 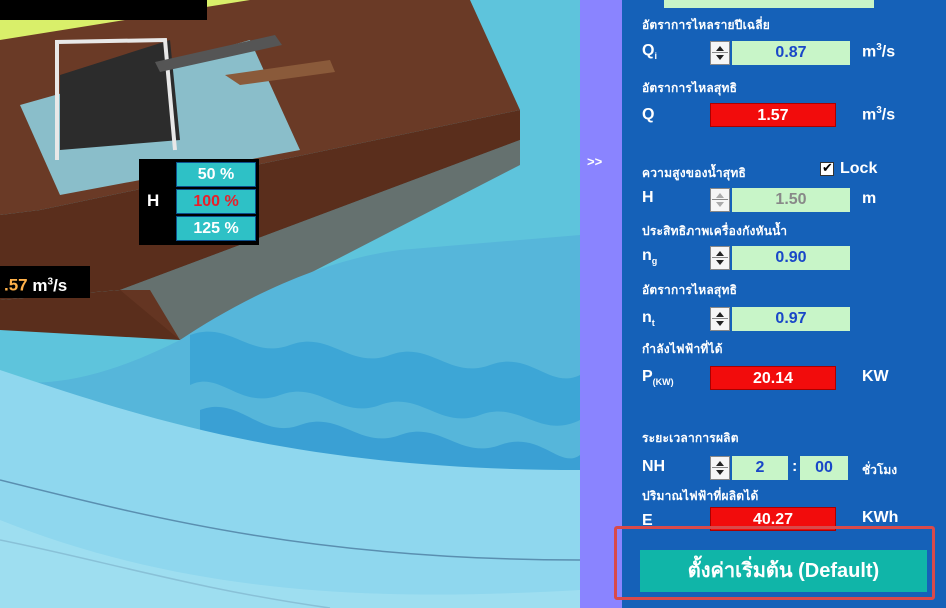 What do you see at coordinates (690, 290) in the screenshot?
I see `turb-eff-title: อัตราการไหลสุทธิ` at bounding box center [690, 290].